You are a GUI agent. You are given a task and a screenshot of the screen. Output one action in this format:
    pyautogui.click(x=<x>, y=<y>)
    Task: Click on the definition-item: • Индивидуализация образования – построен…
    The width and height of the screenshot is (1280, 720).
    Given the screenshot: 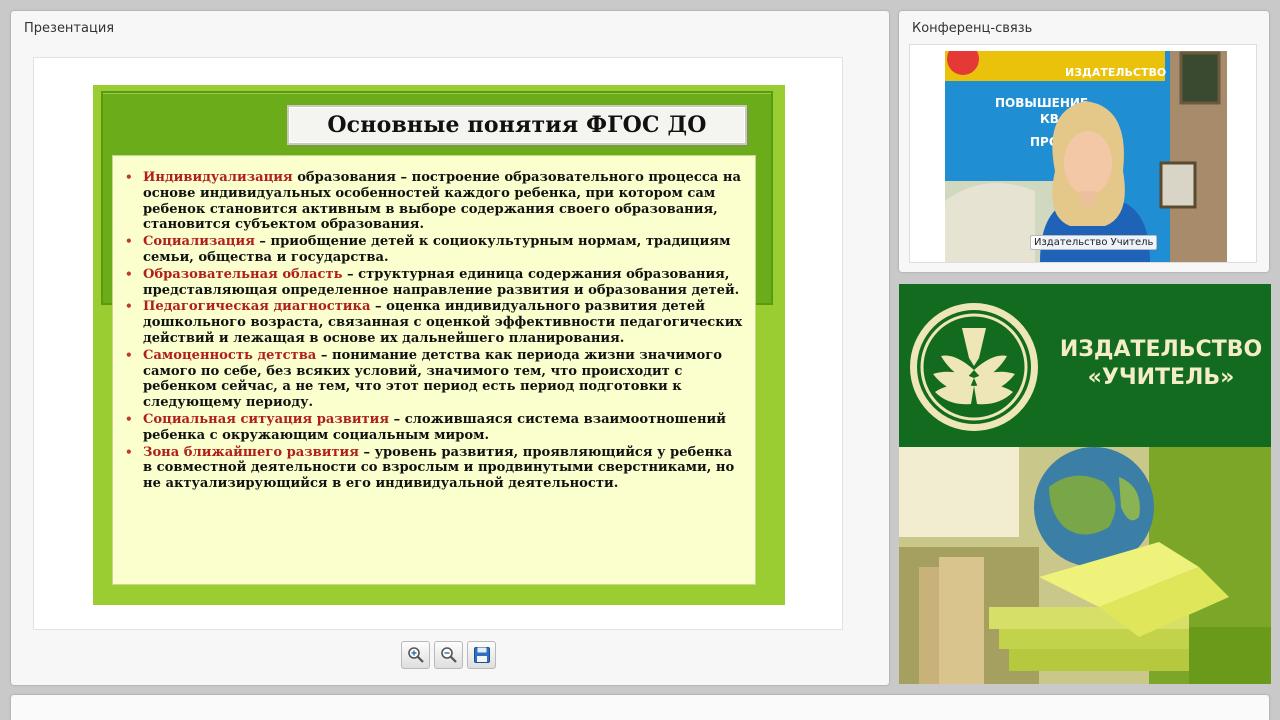 What is the action you would take?
    pyautogui.click(x=433, y=201)
    